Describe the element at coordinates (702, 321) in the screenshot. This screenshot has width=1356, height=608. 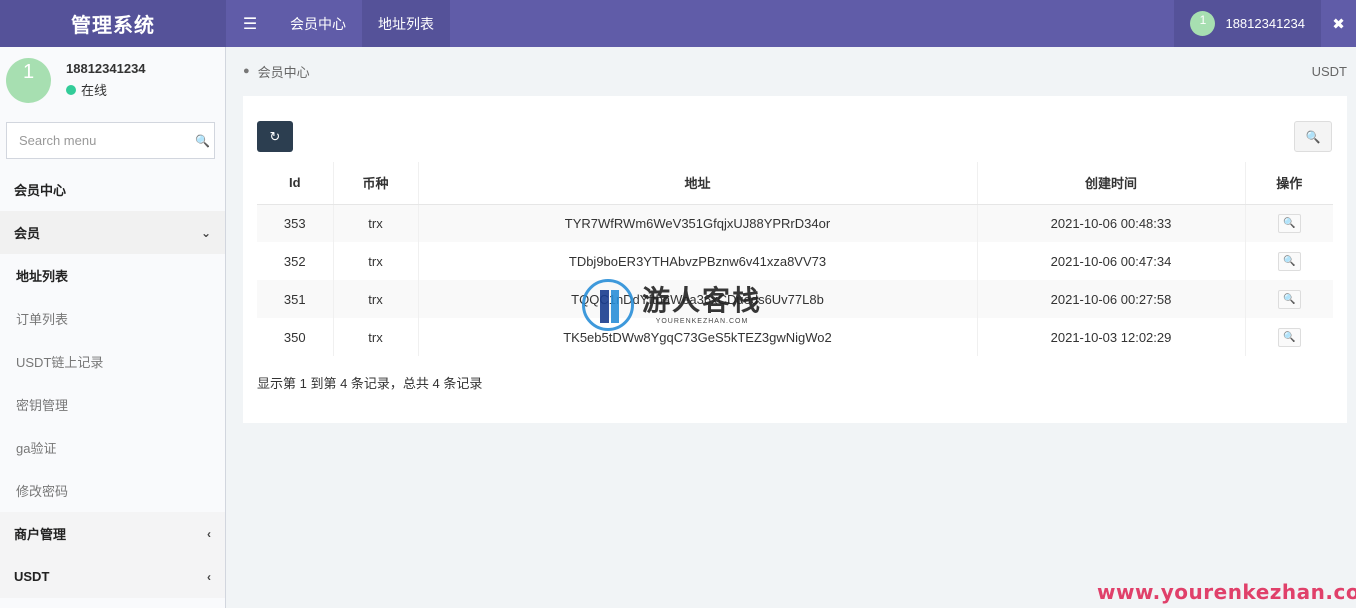
I see `watermark-subtitle: YOURENKEZHAN.COM` at that location.